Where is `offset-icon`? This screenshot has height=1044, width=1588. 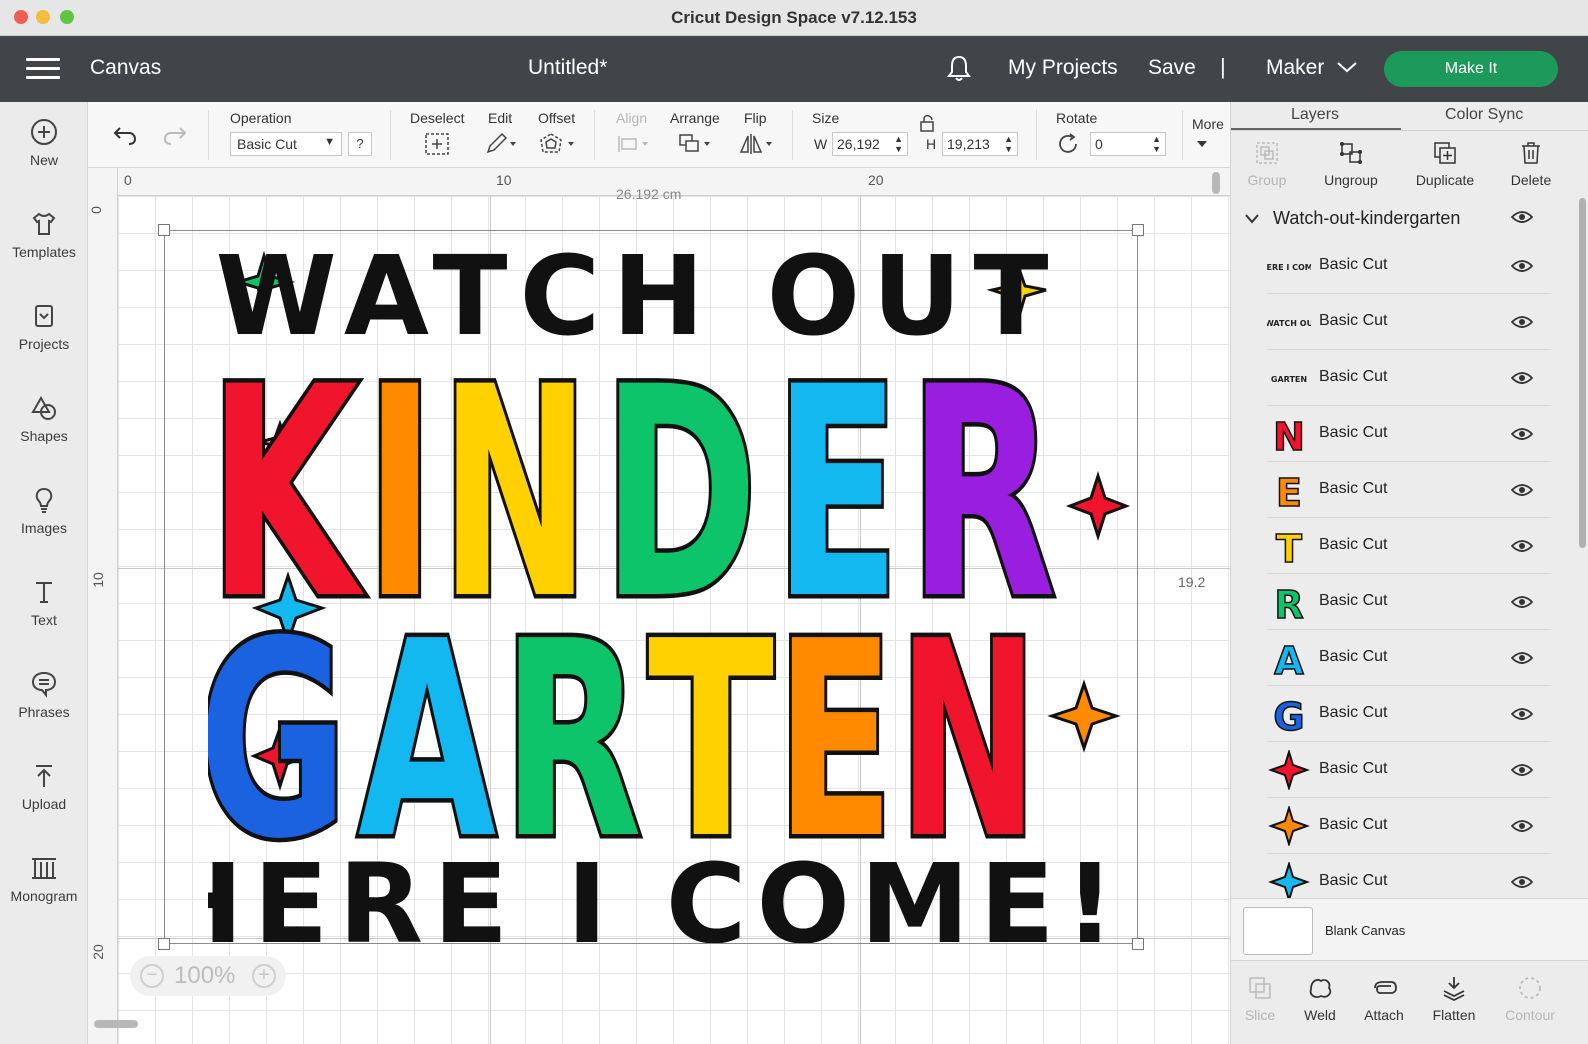 offset-icon is located at coordinates (558, 144).